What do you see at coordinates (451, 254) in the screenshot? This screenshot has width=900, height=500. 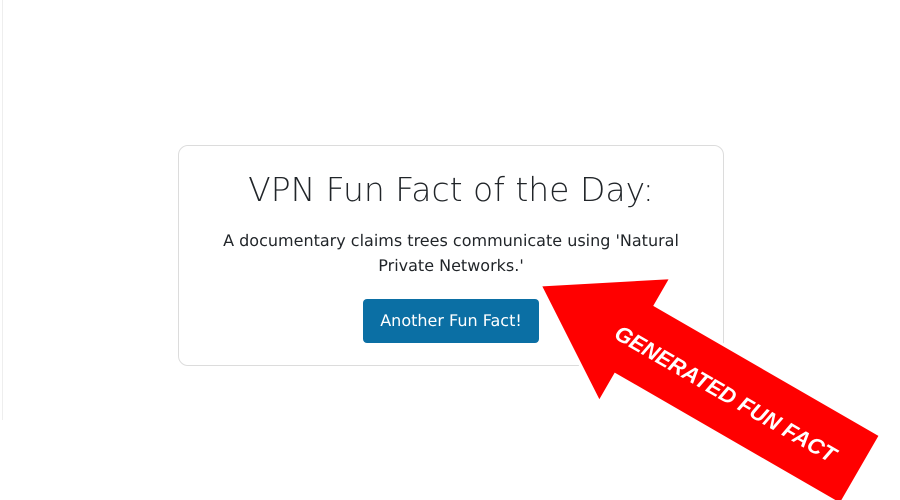 I see `fact-text: A documentary claims trees communicate using 'Natural Private Networks.'` at bounding box center [451, 254].